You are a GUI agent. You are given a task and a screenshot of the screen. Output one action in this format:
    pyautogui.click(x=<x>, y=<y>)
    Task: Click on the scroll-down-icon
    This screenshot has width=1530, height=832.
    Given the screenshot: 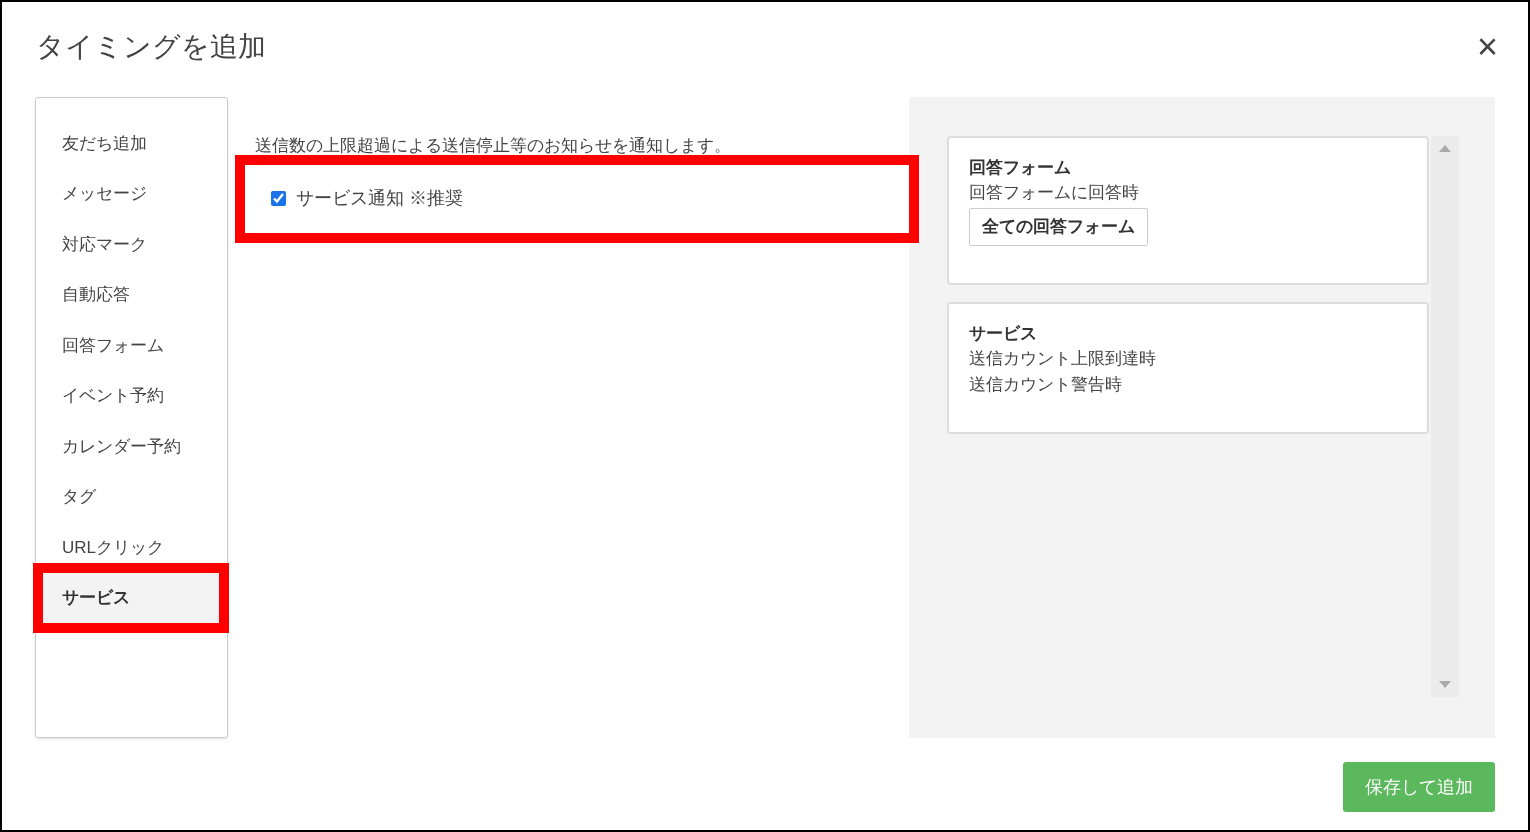 What is the action you would take?
    pyautogui.click(x=1445, y=685)
    